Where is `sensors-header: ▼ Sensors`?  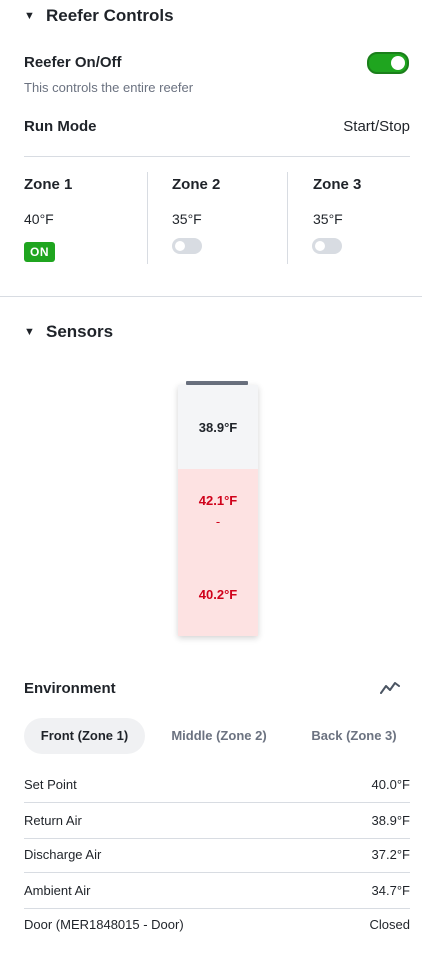 sensors-header: ▼ Sensors is located at coordinates (68, 332).